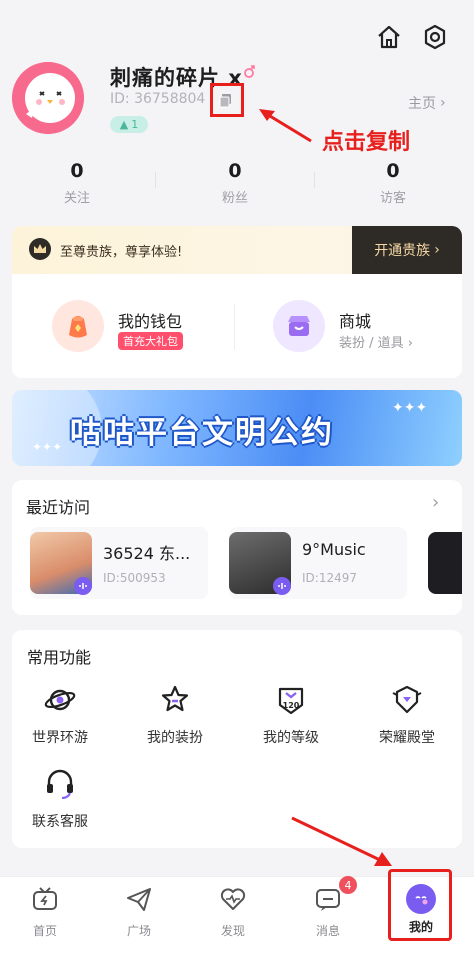 The image size is (474, 955). What do you see at coordinates (435, 37) in the screenshot?
I see `settings-icon` at bounding box center [435, 37].